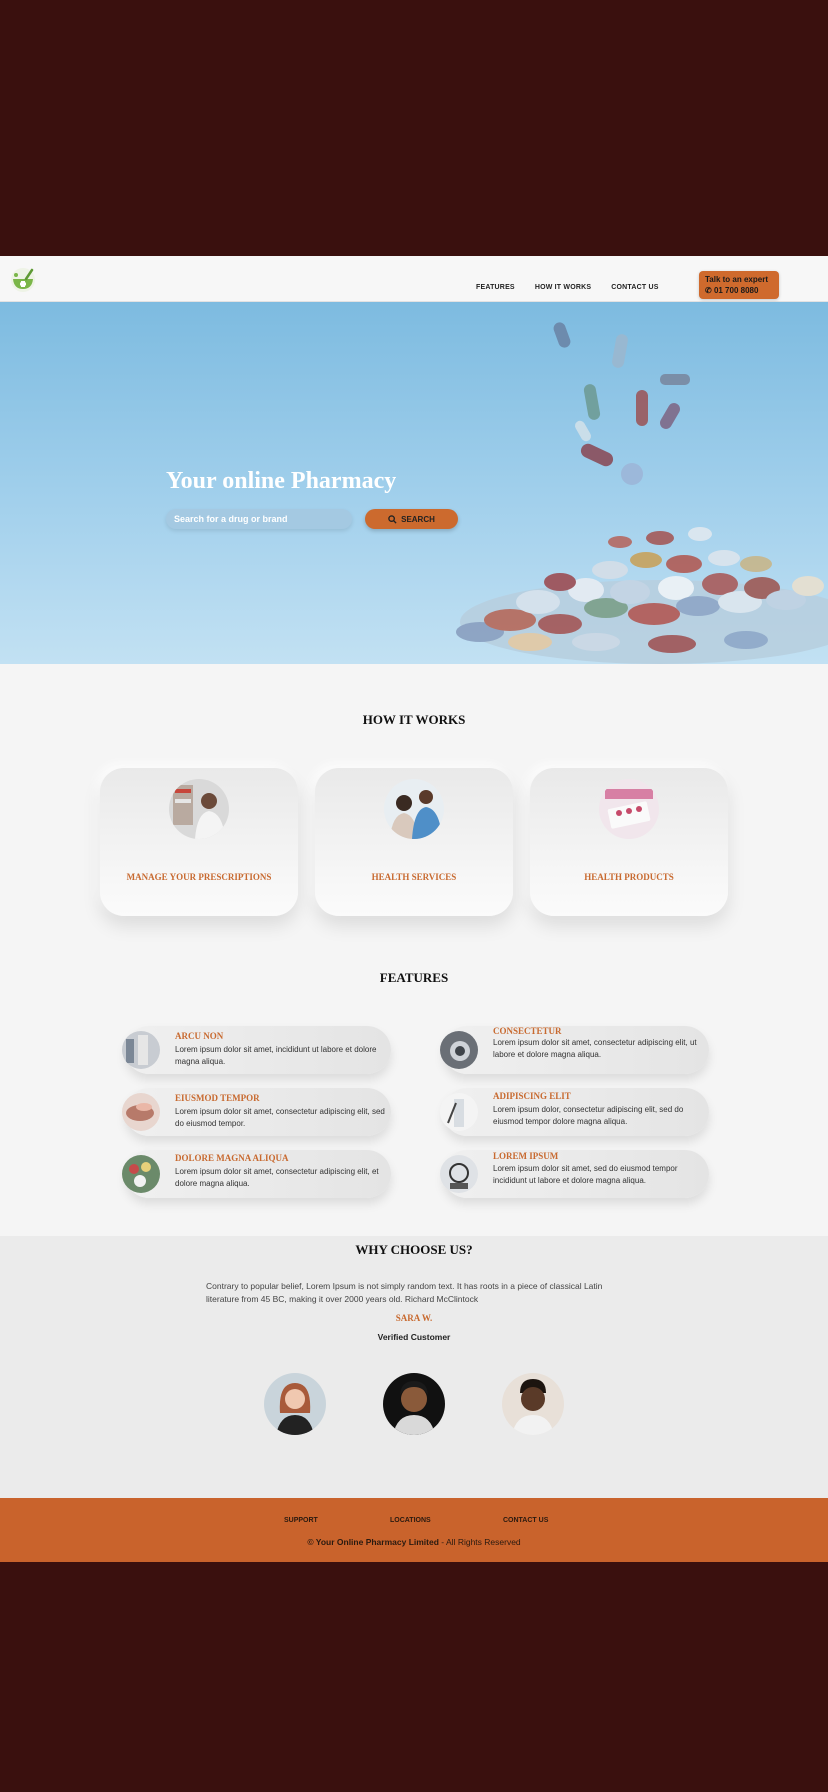 The image size is (828, 1792). I want to click on footer-link-contact-us: CONTACT US, so click(525, 1520).